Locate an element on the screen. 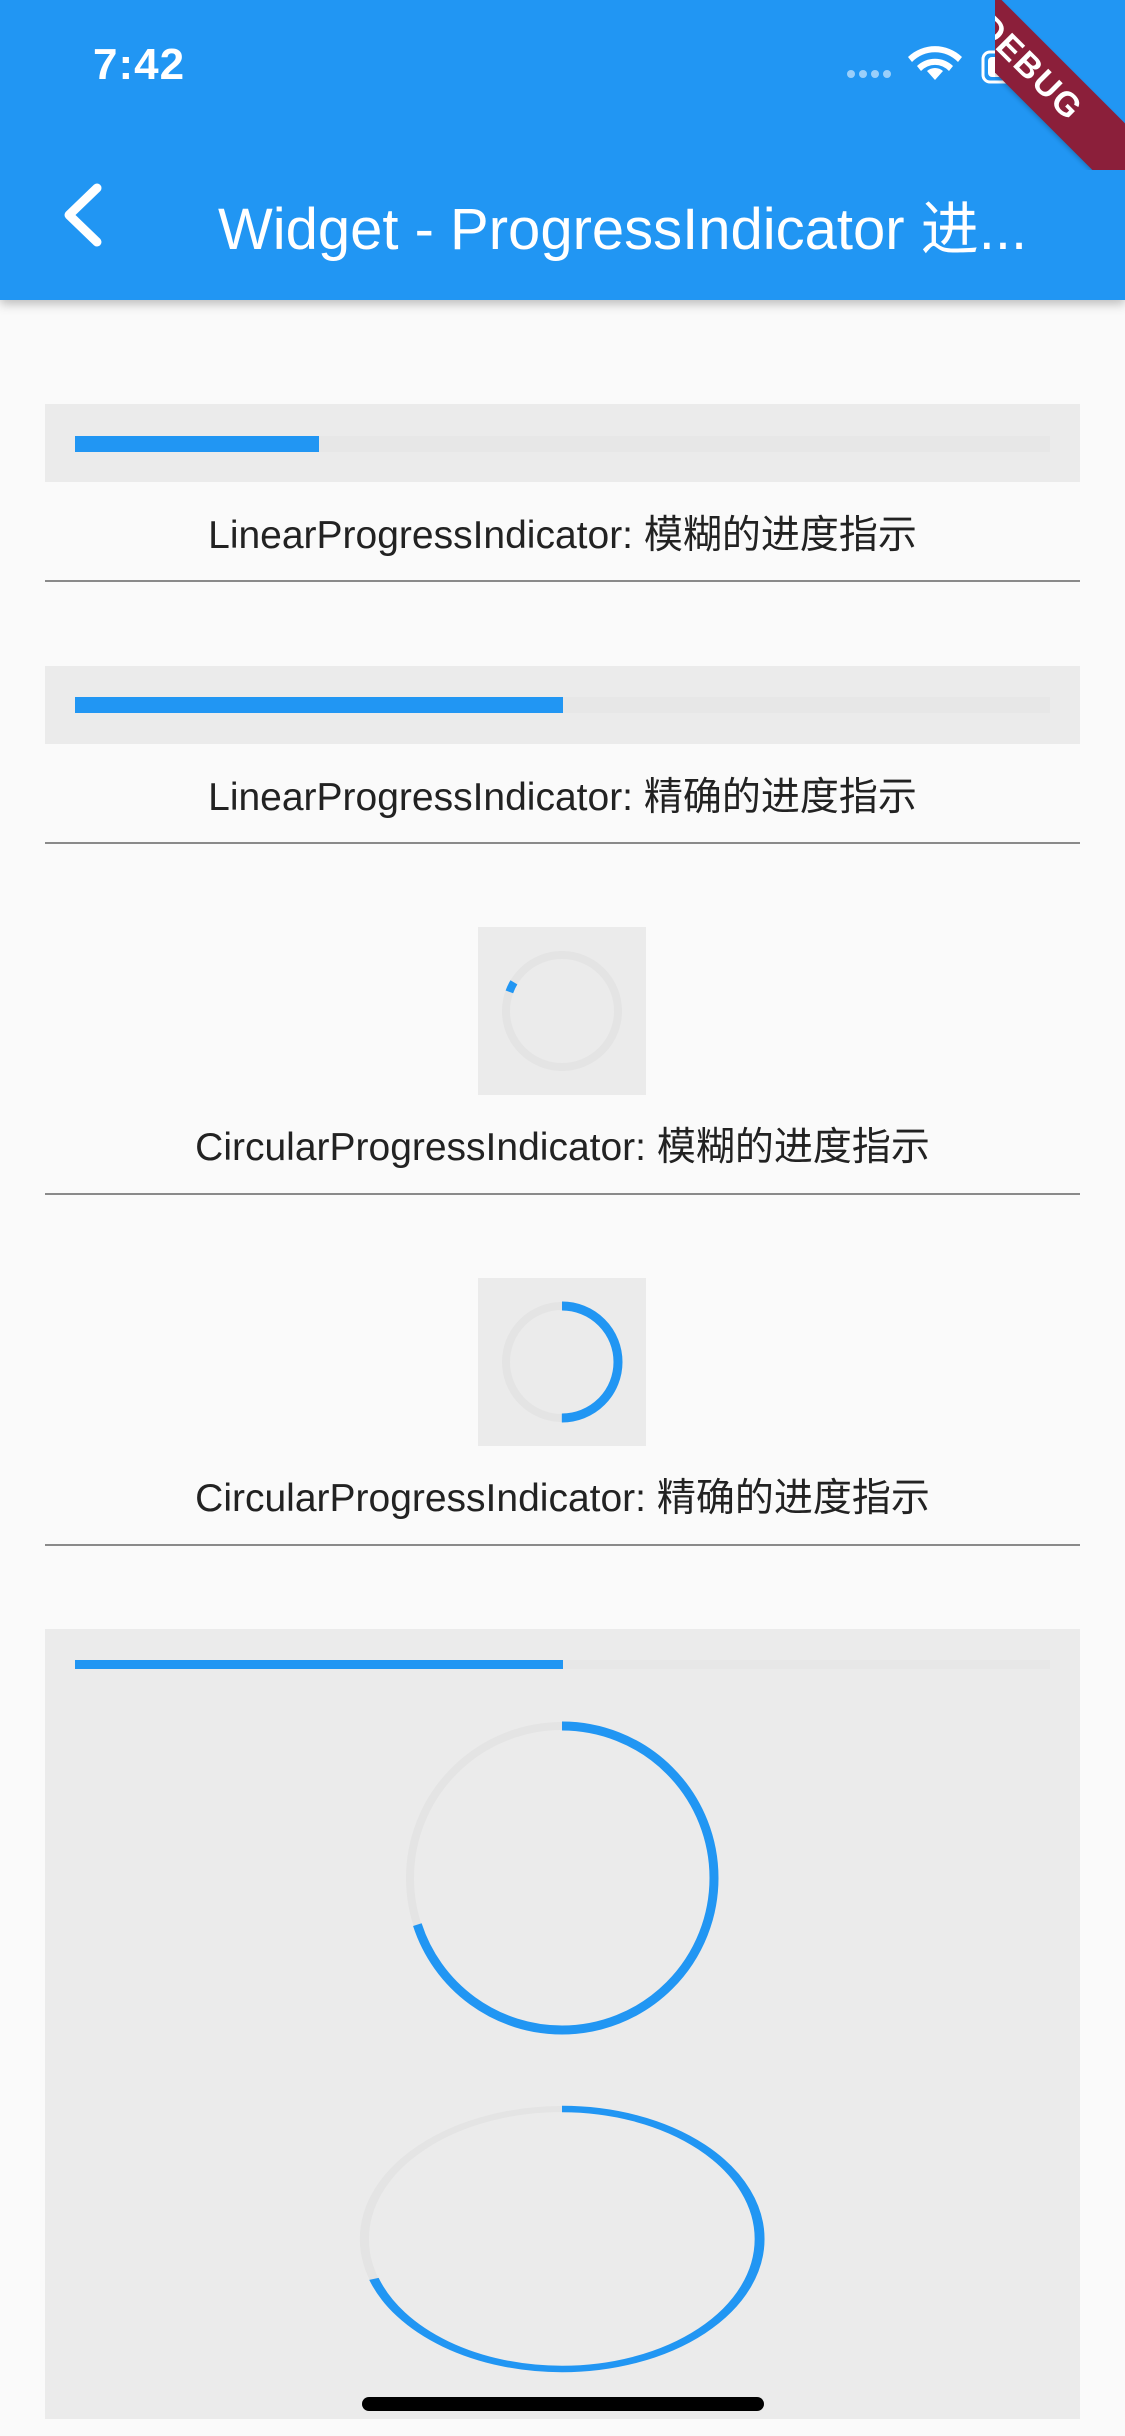 This screenshot has width=1125, height=2436. caption-linear-determinate: LinearProgressIndicator: 精确的进度指示 is located at coordinates (562, 797).